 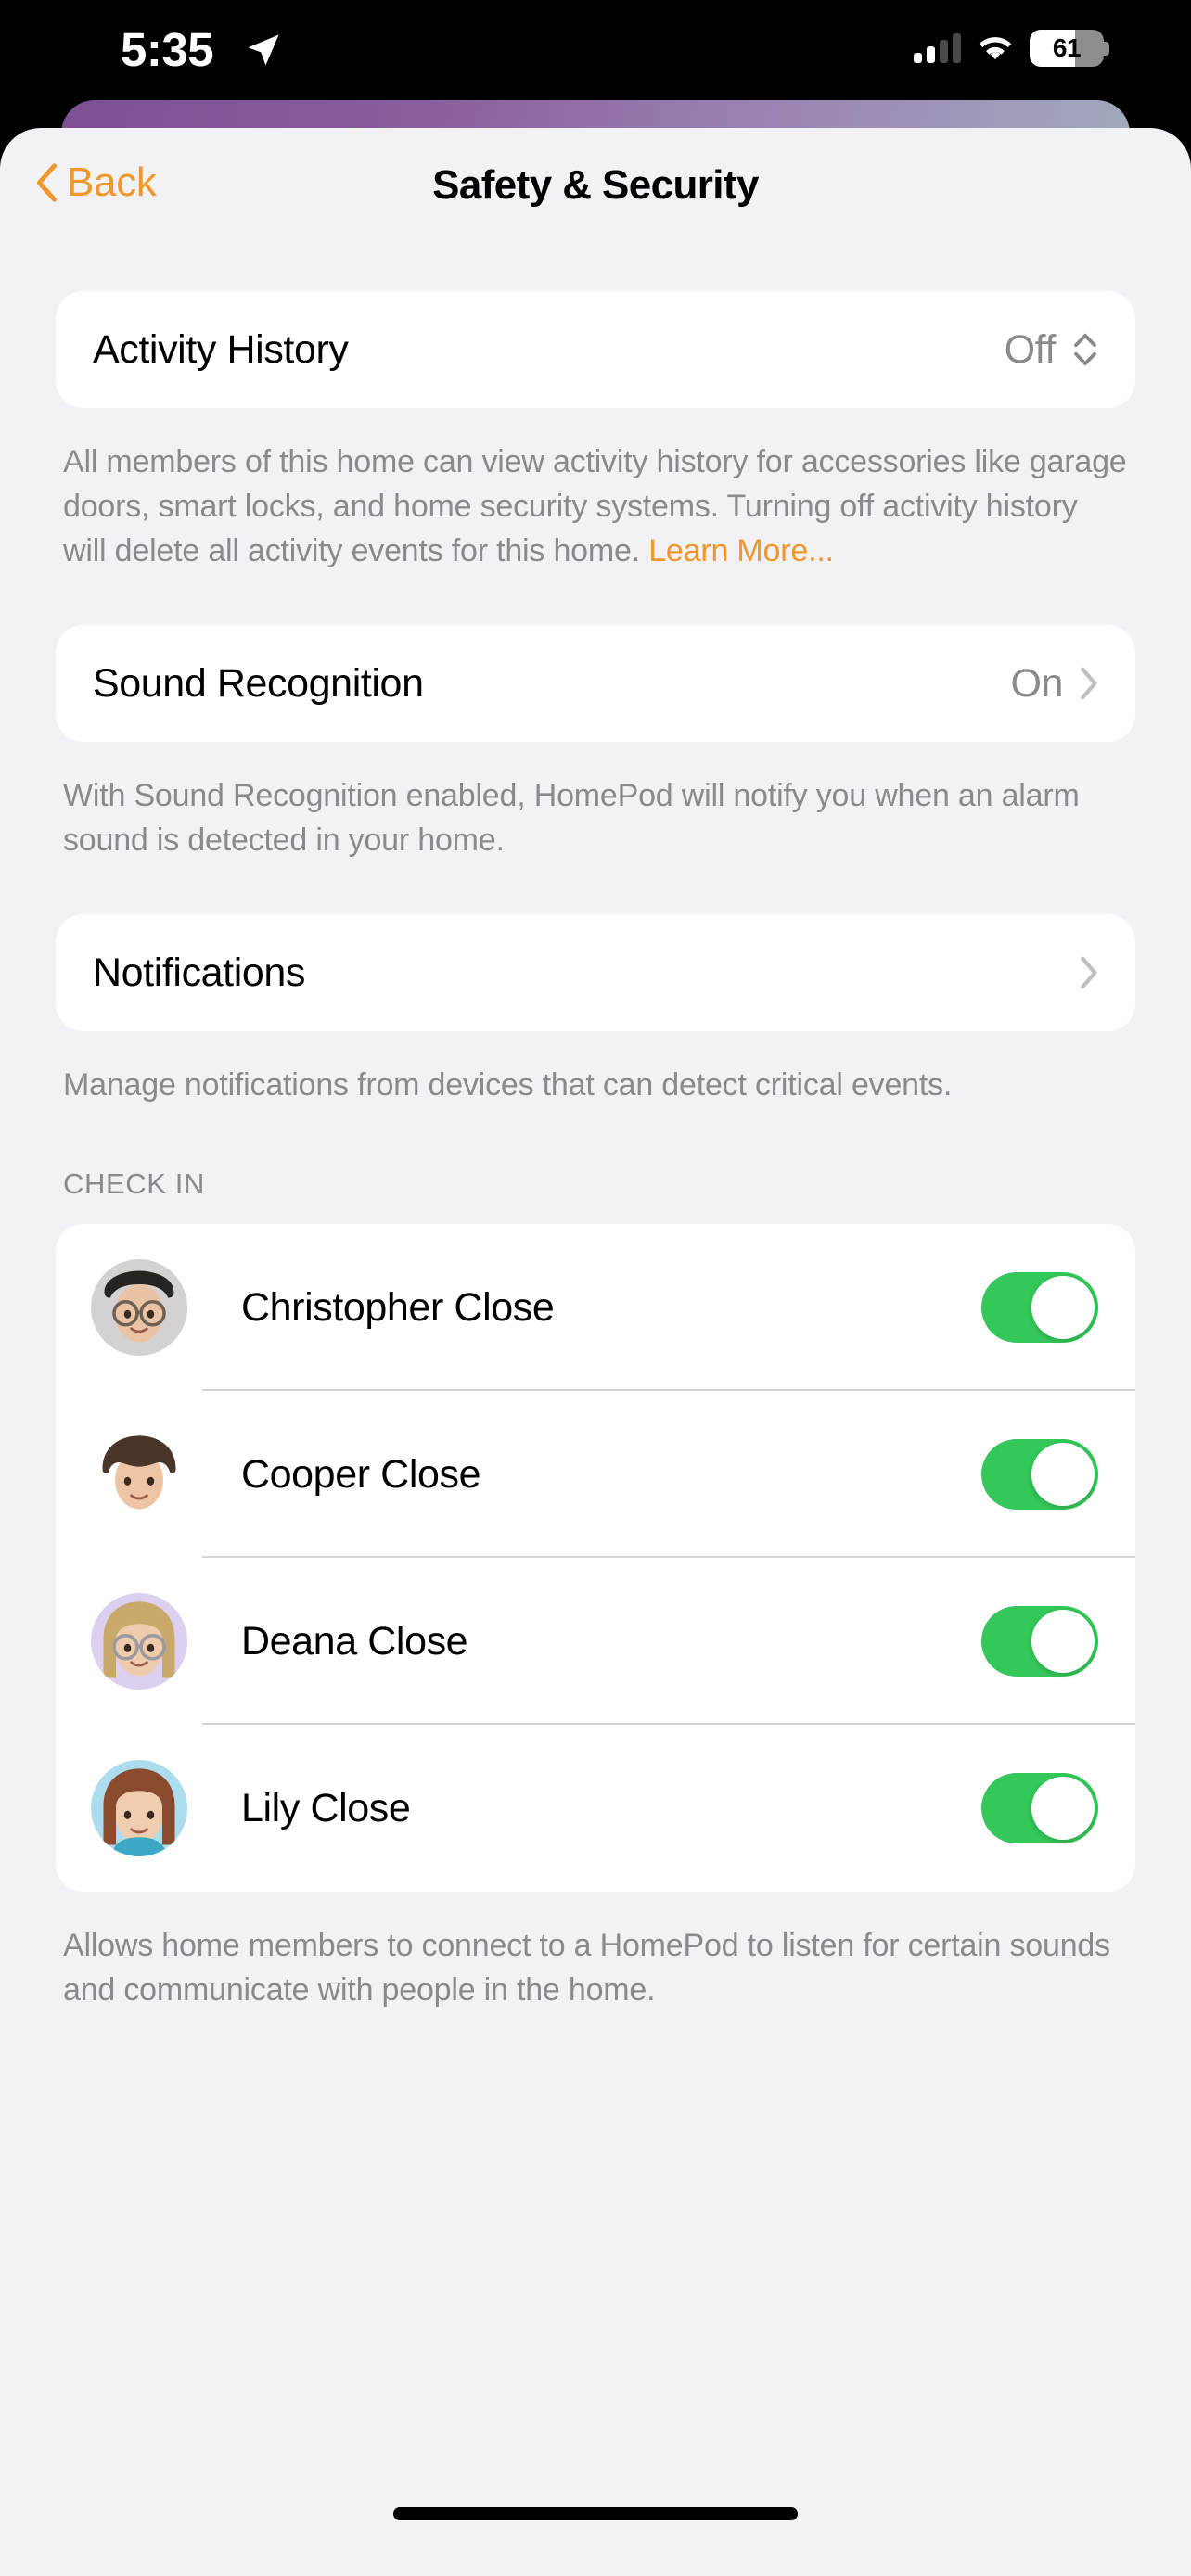 I want to click on check-in-member-name: Deana Close, so click(x=354, y=1641).